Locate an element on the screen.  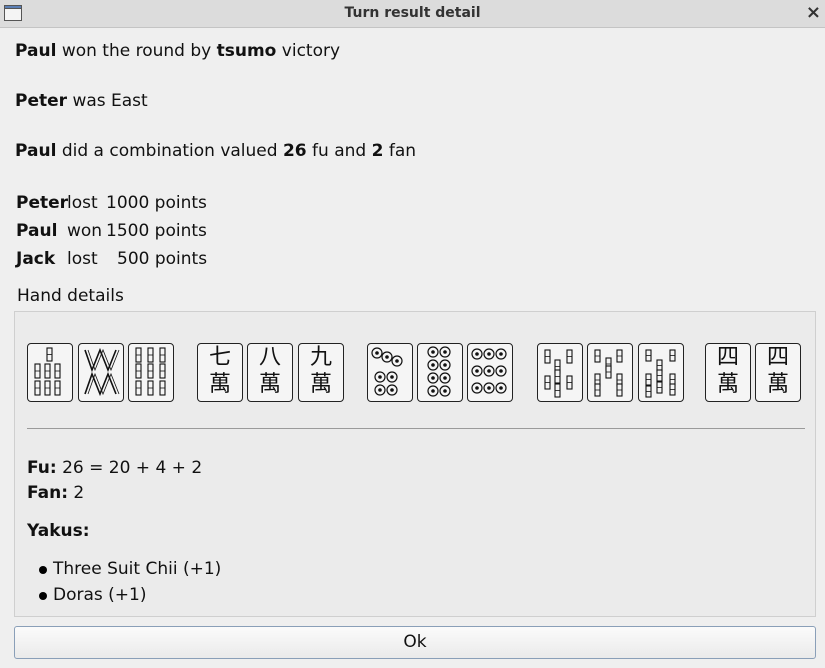
win-type: tsumo is located at coordinates (246, 51).